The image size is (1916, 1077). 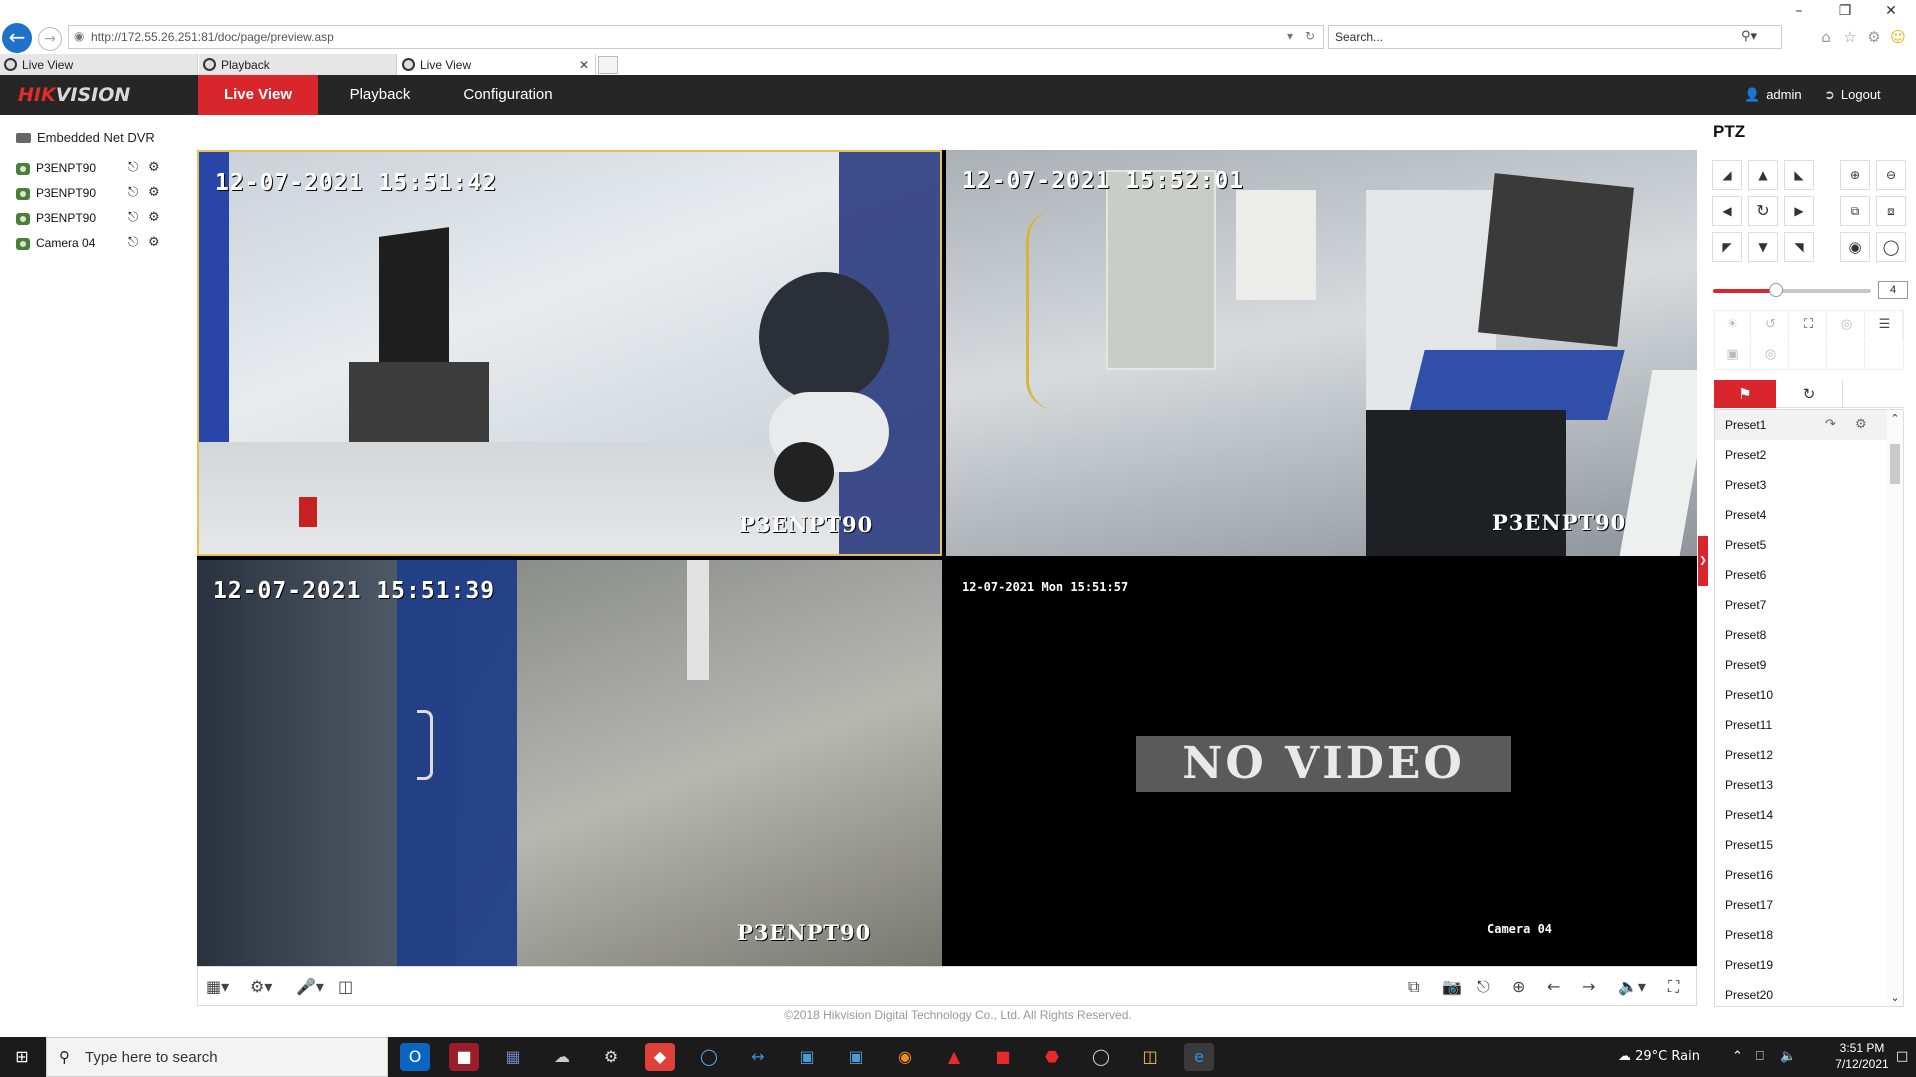 I want to click on ptz-right-button: ▶, so click(x=1799, y=211).